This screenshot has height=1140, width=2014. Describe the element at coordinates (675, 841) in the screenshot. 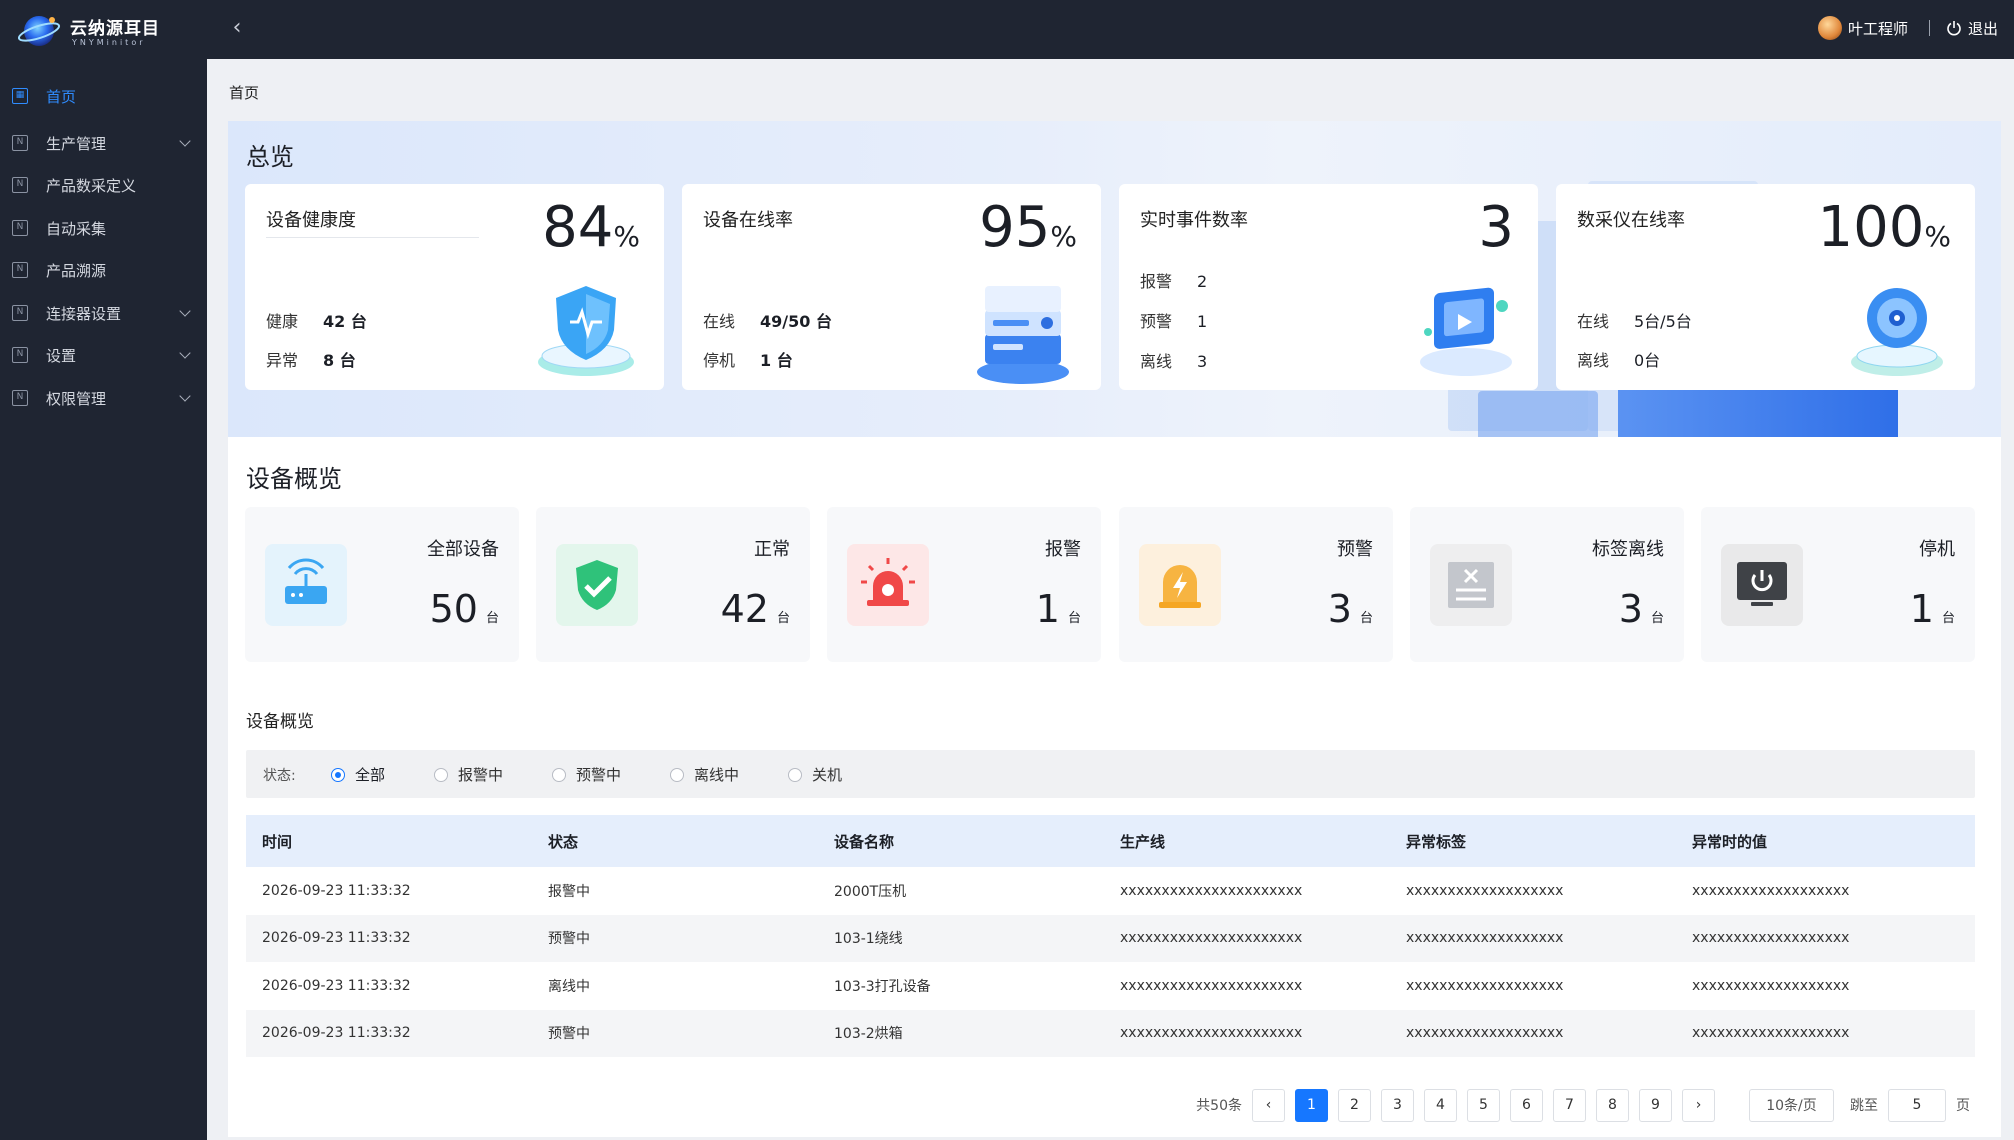

I see `column-header: 状态` at that location.